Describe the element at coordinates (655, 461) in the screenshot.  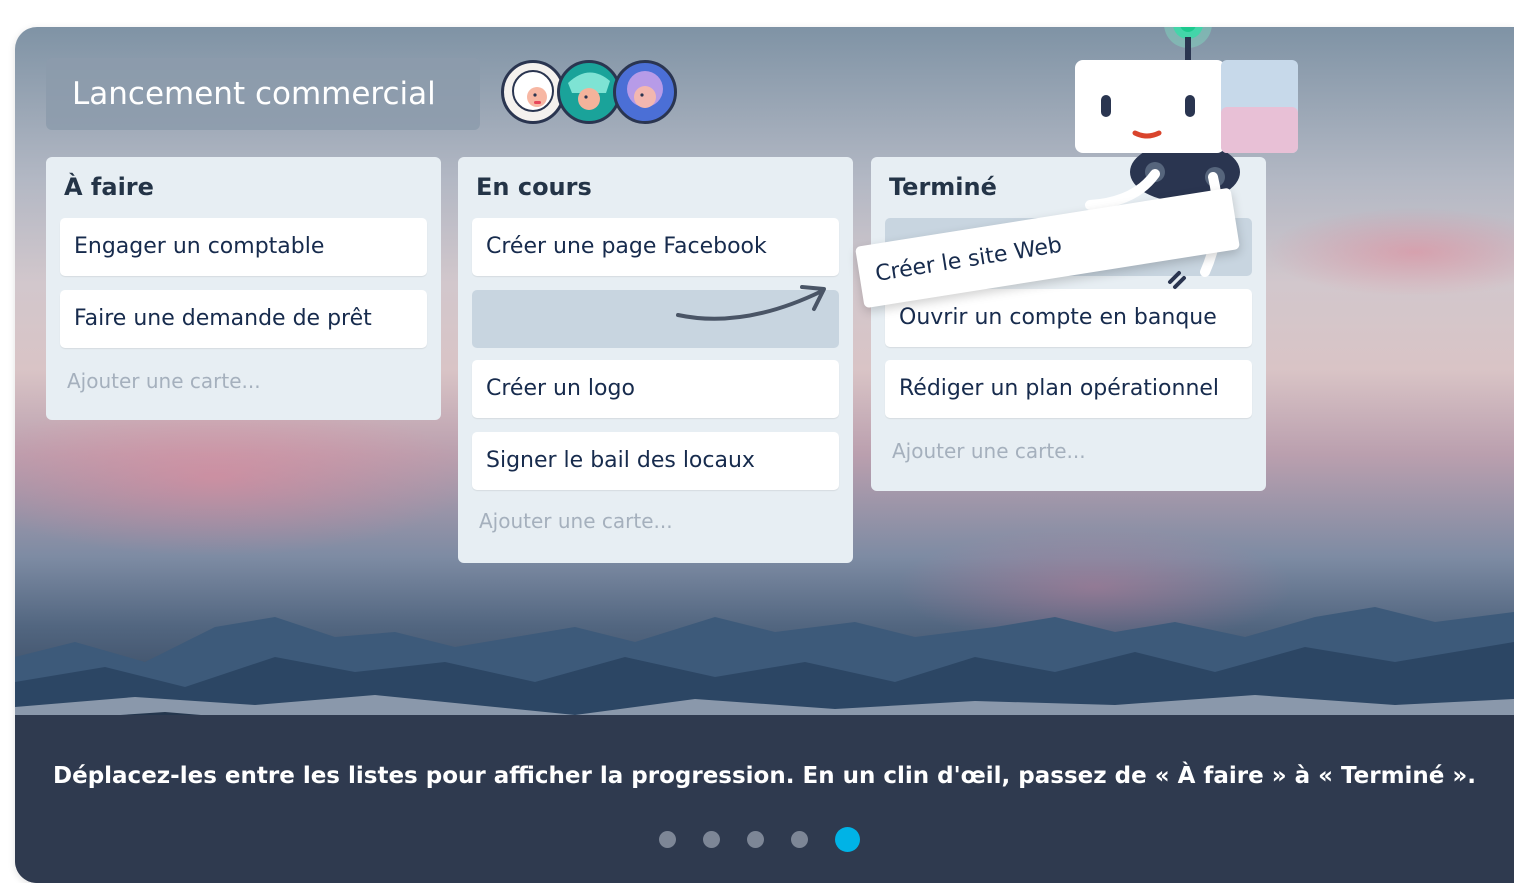
I see `card: Signer le bail des locaux` at that location.